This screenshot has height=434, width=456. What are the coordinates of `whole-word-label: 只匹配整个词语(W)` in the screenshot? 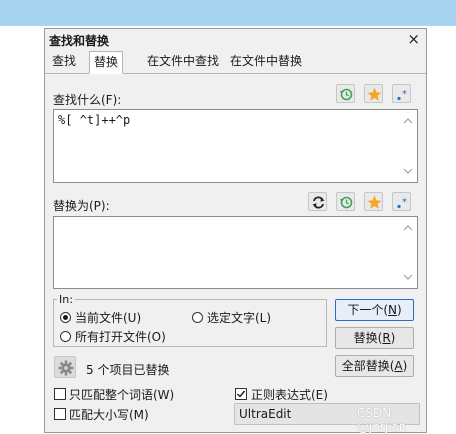 It's located at (122, 395).